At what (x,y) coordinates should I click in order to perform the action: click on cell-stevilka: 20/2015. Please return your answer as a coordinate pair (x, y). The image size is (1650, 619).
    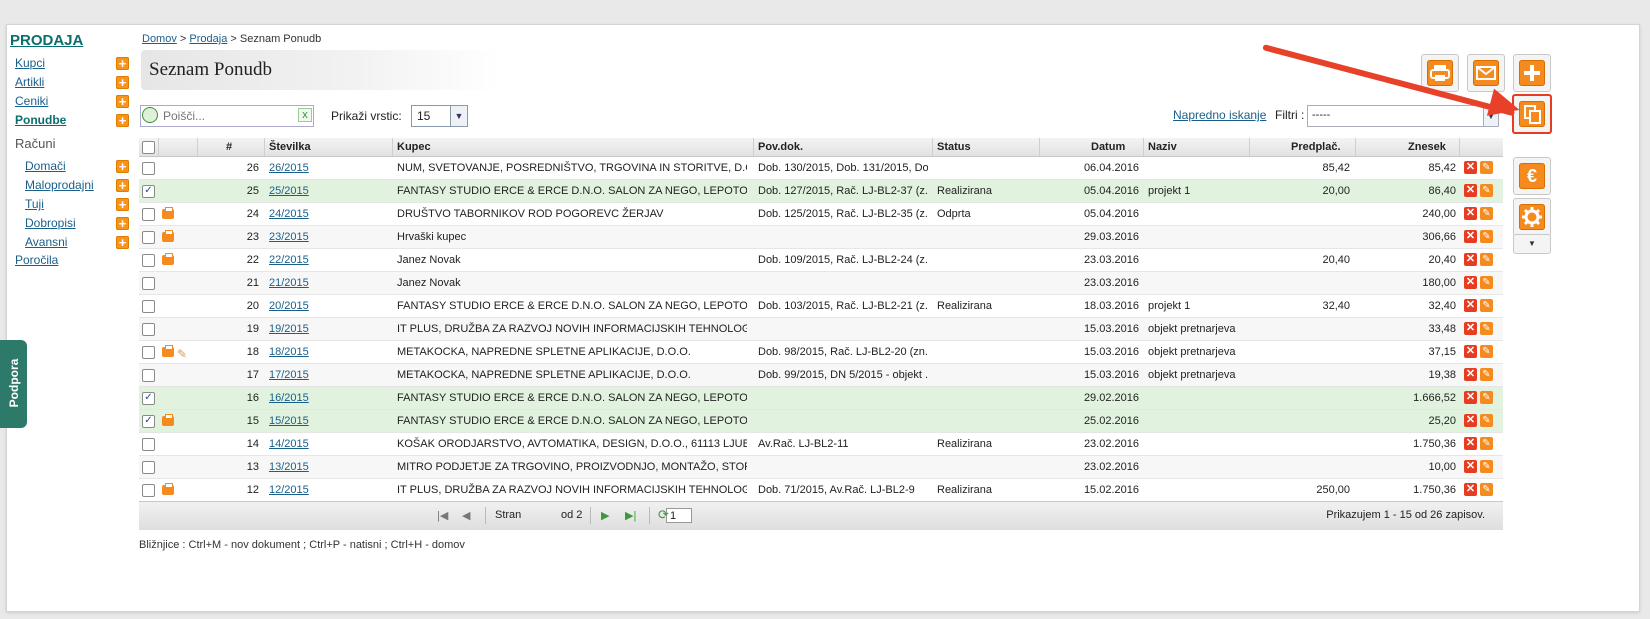
    Looking at the image, I should click on (329, 306).